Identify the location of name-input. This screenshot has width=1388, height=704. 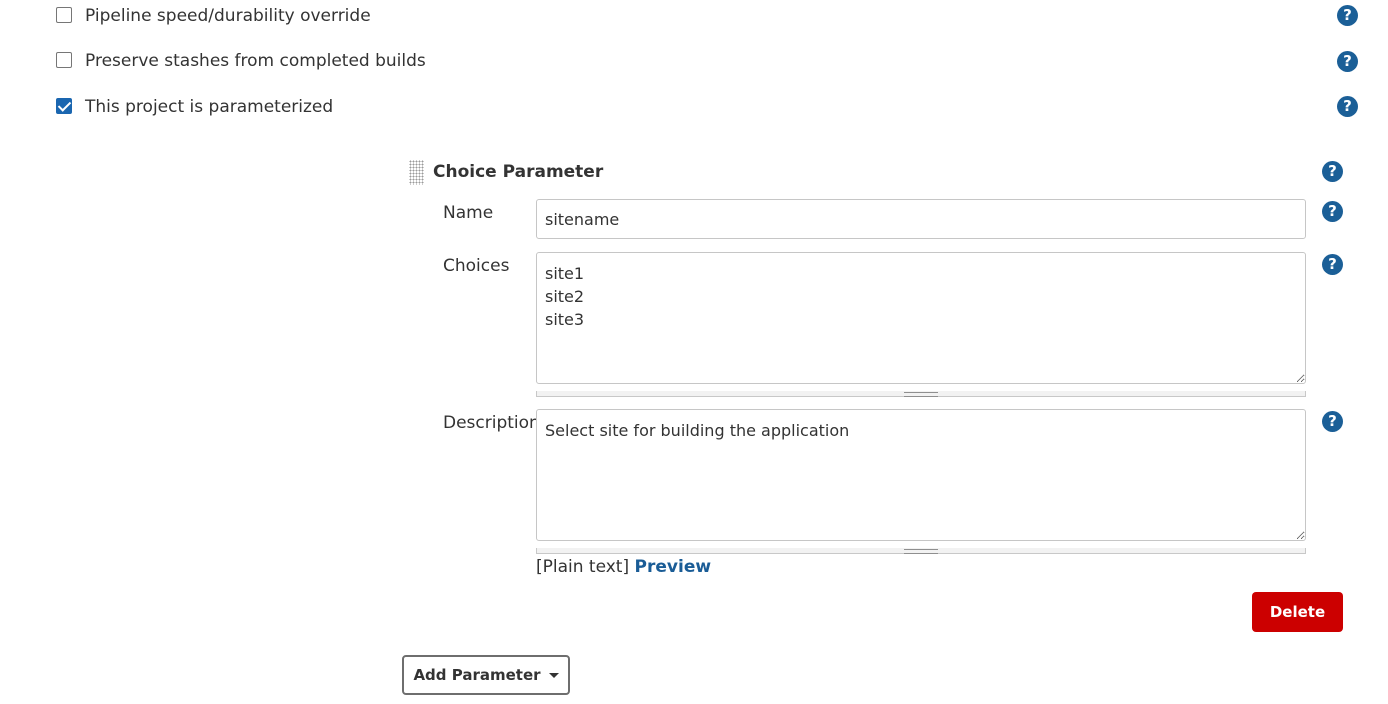
(921, 219).